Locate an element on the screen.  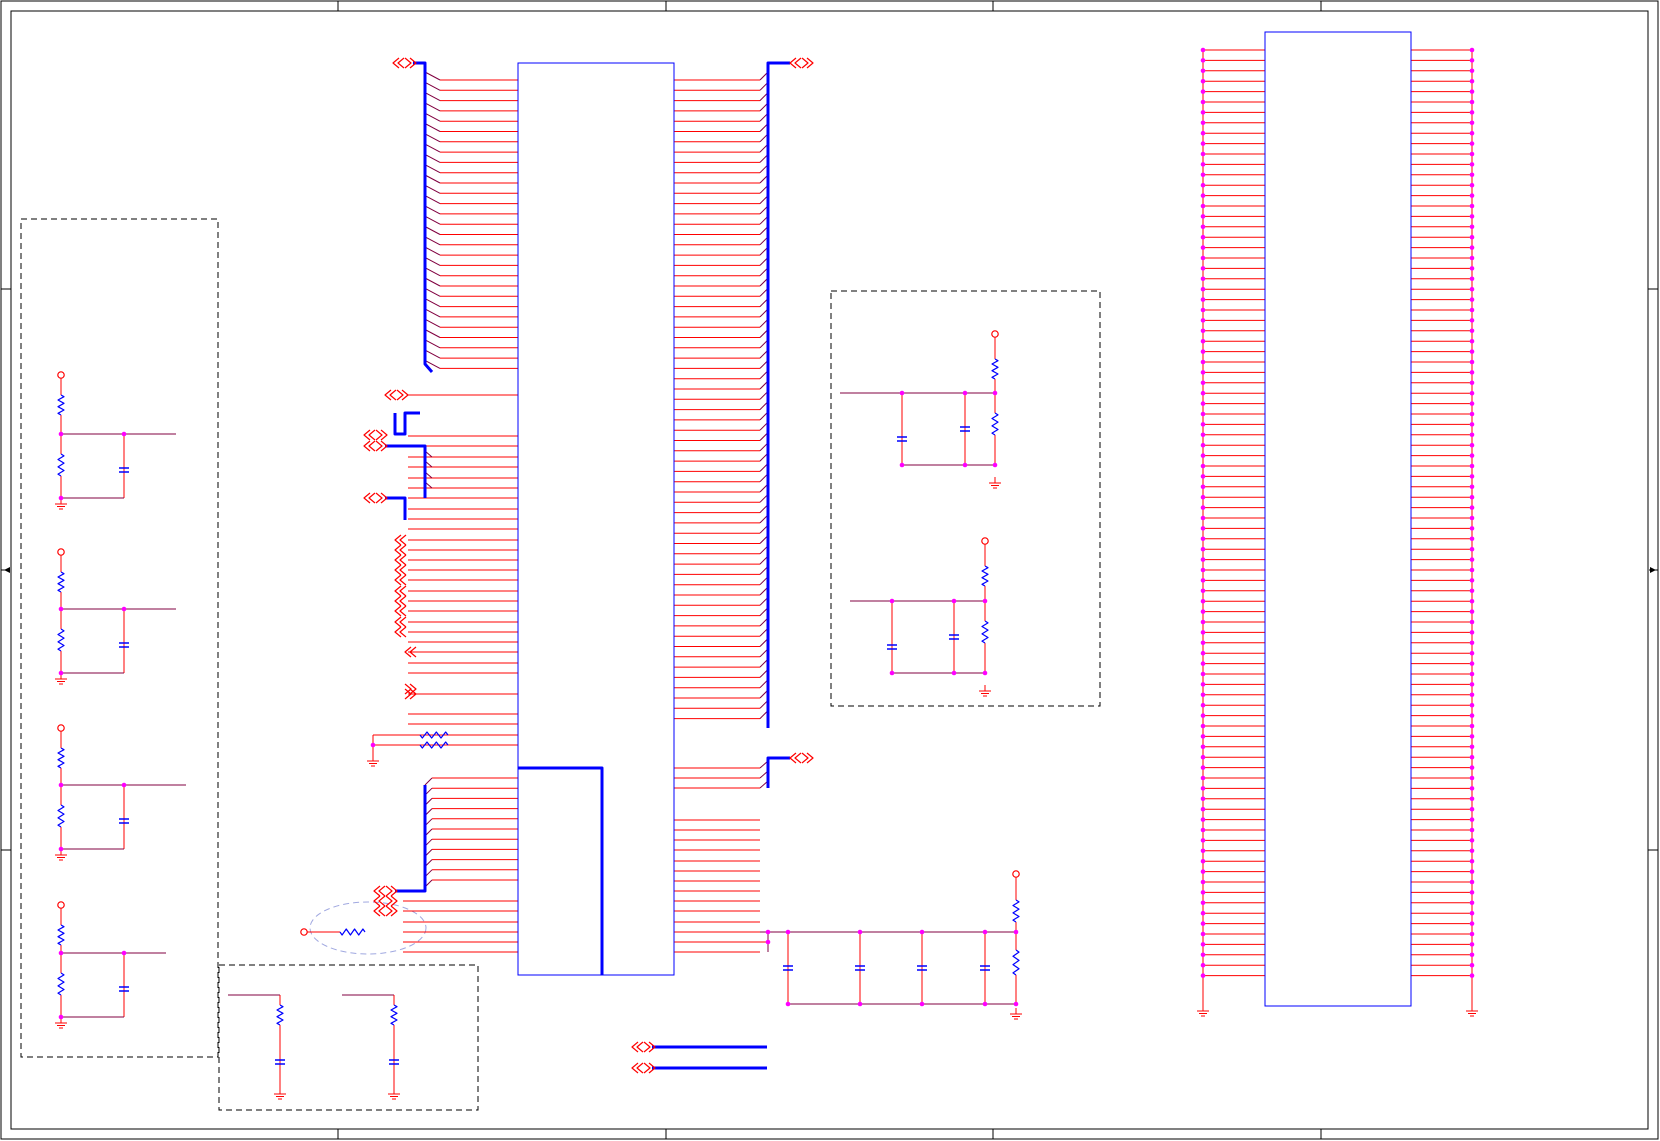
annotation-ellipse is located at coordinates (368, 928).